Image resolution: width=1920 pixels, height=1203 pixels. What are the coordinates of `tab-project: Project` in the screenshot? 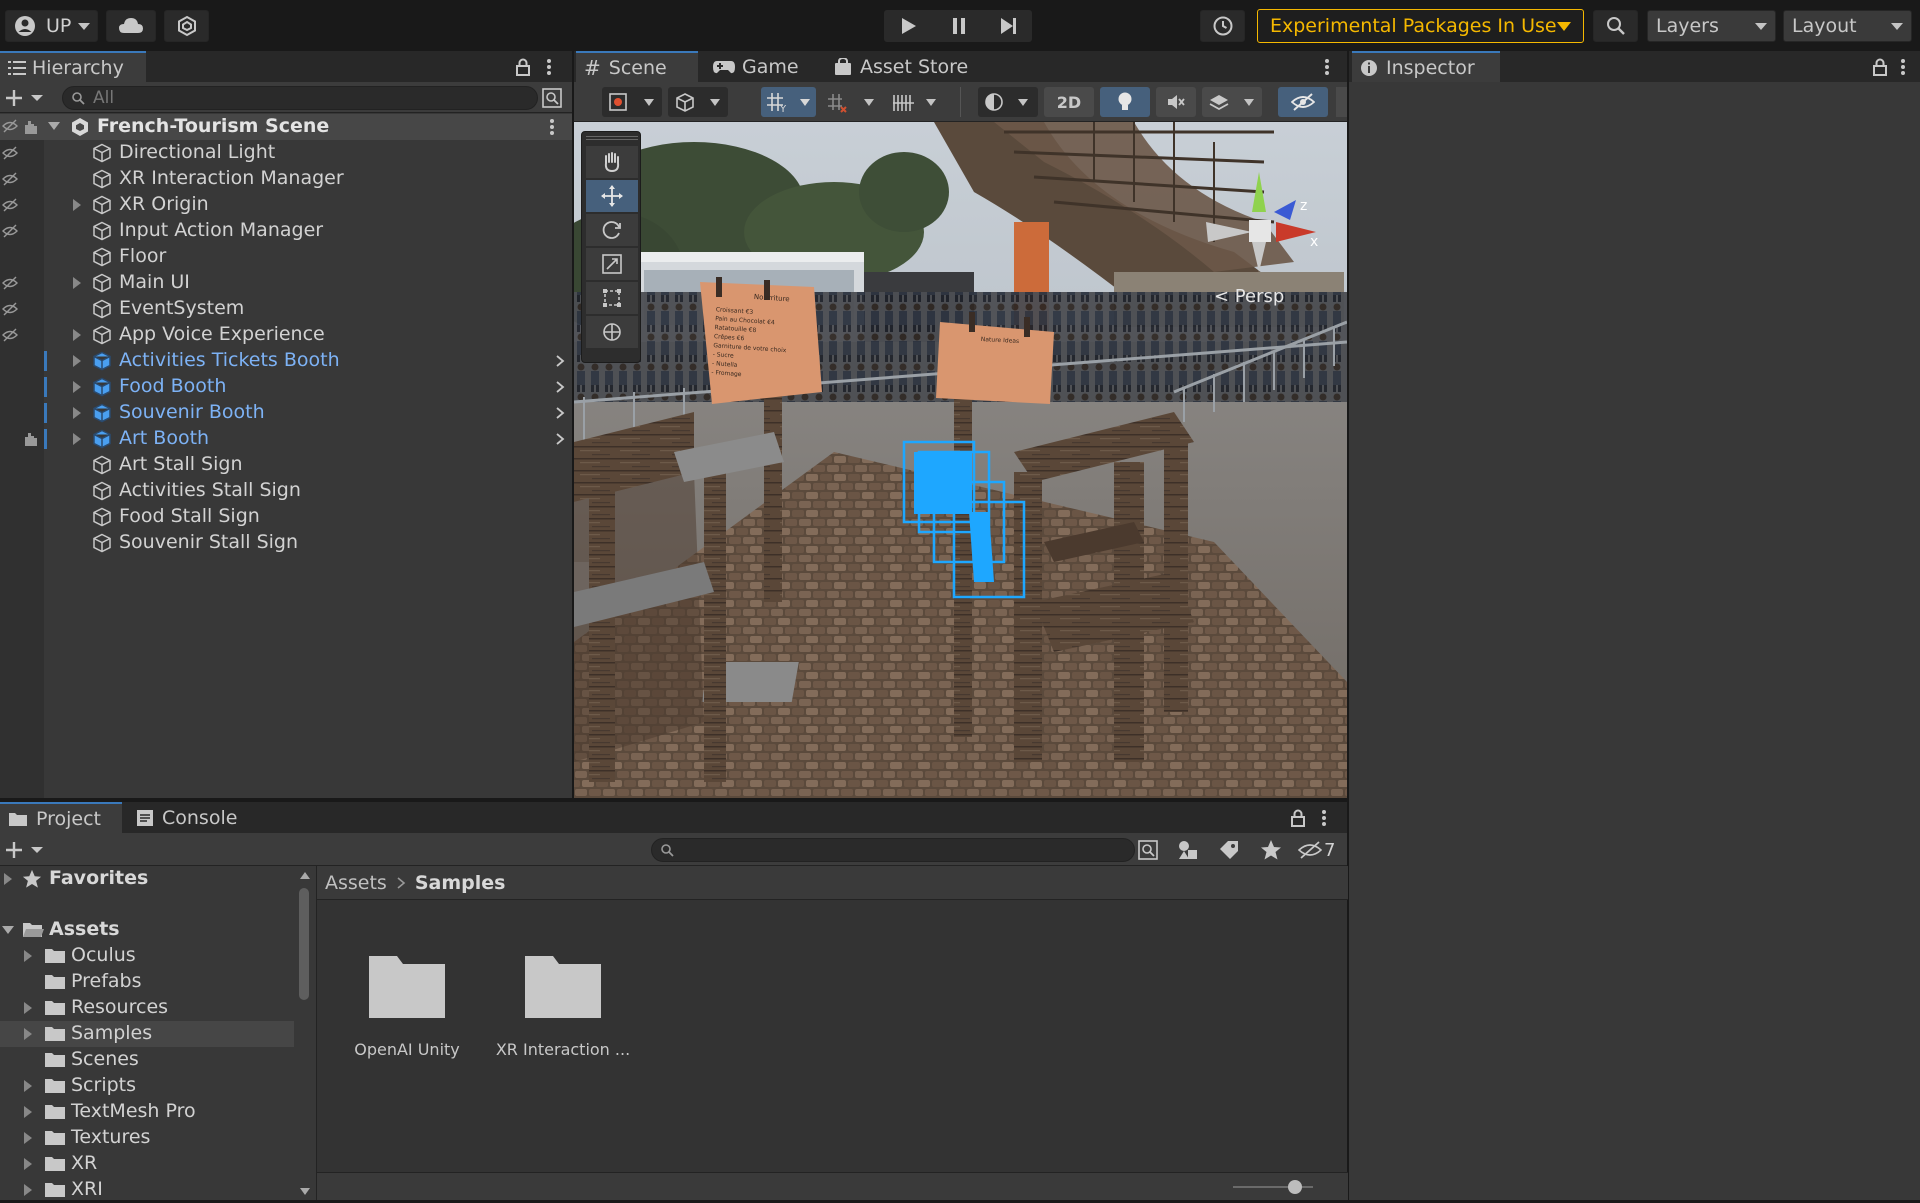 It's located at (61, 817).